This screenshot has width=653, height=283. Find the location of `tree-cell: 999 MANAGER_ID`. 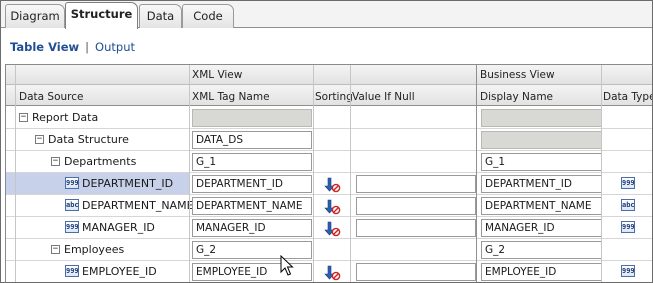

tree-cell: 999 MANAGER_ID is located at coordinates (97, 227).